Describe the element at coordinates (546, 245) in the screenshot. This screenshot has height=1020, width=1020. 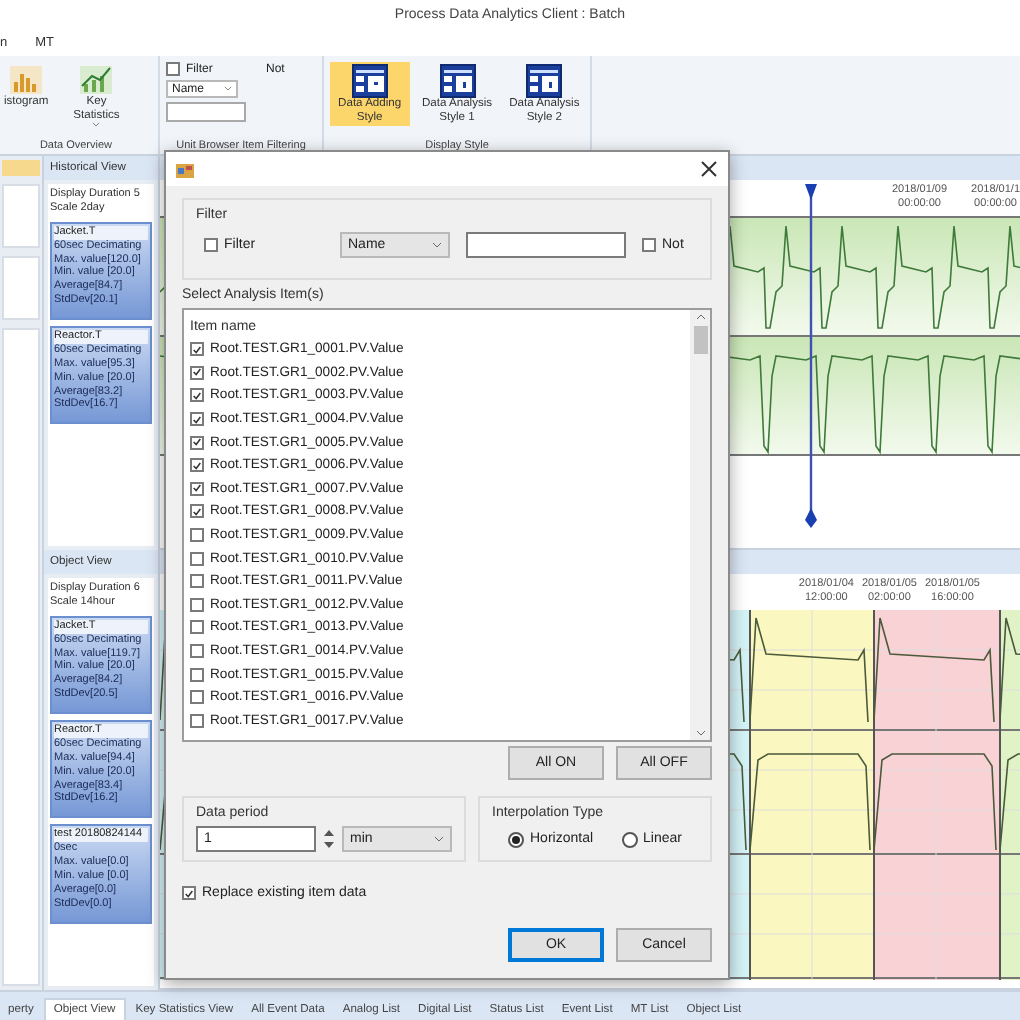
I see `filter-field` at that location.